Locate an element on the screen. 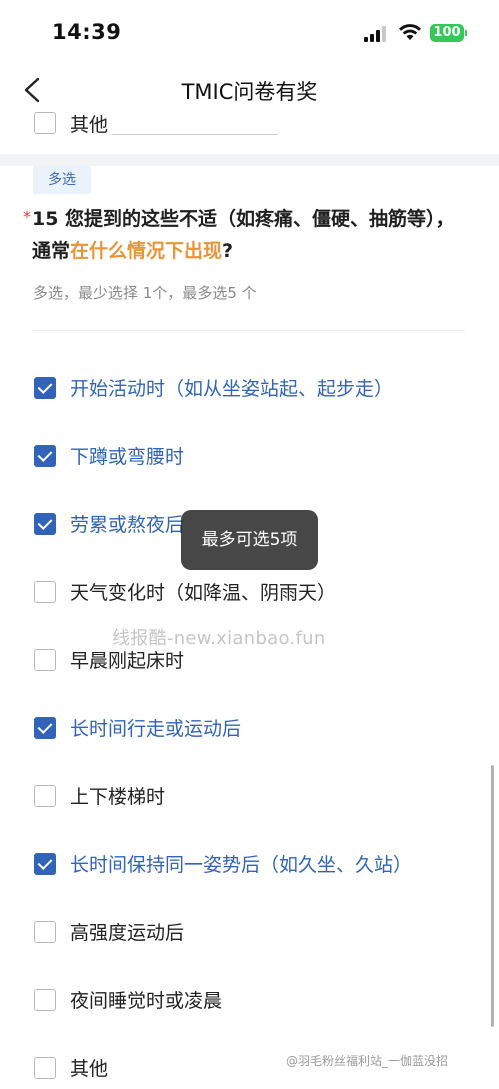 The image size is (499, 1089). option-weather-change: 天气变化时（如降温、阴雨天） is located at coordinates (249, 593).